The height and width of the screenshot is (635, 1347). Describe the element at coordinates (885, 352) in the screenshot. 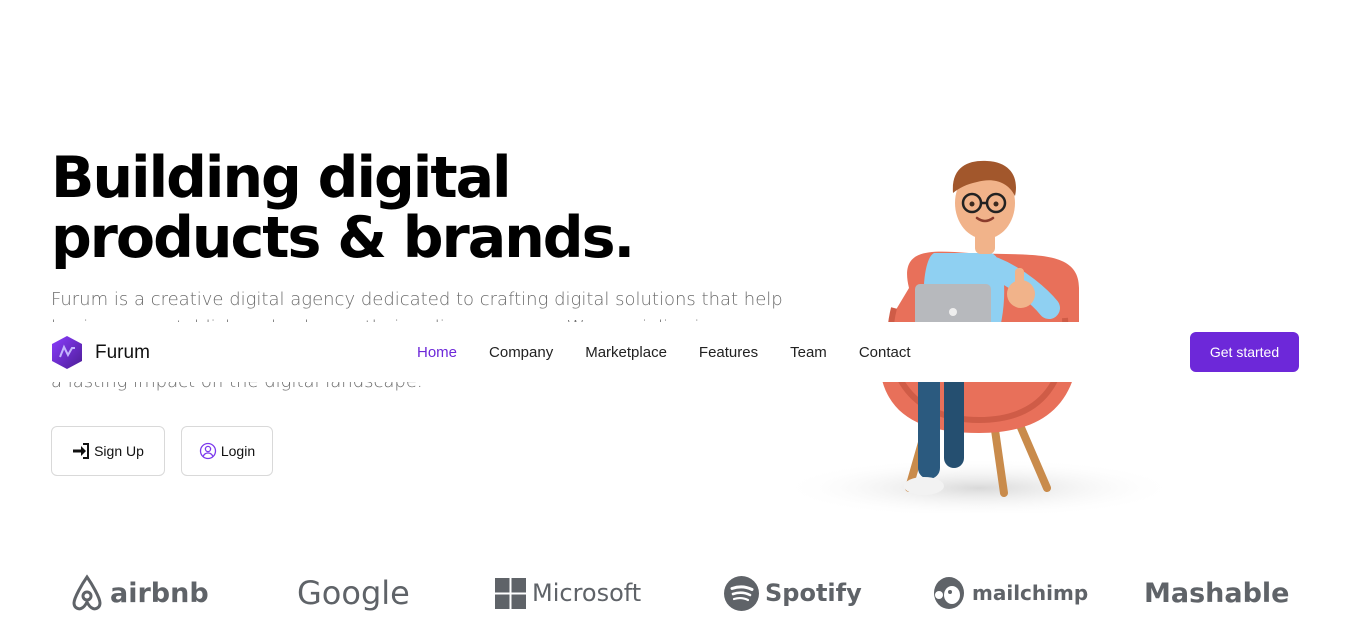

I see `nav-link-contact: Contact` at that location.